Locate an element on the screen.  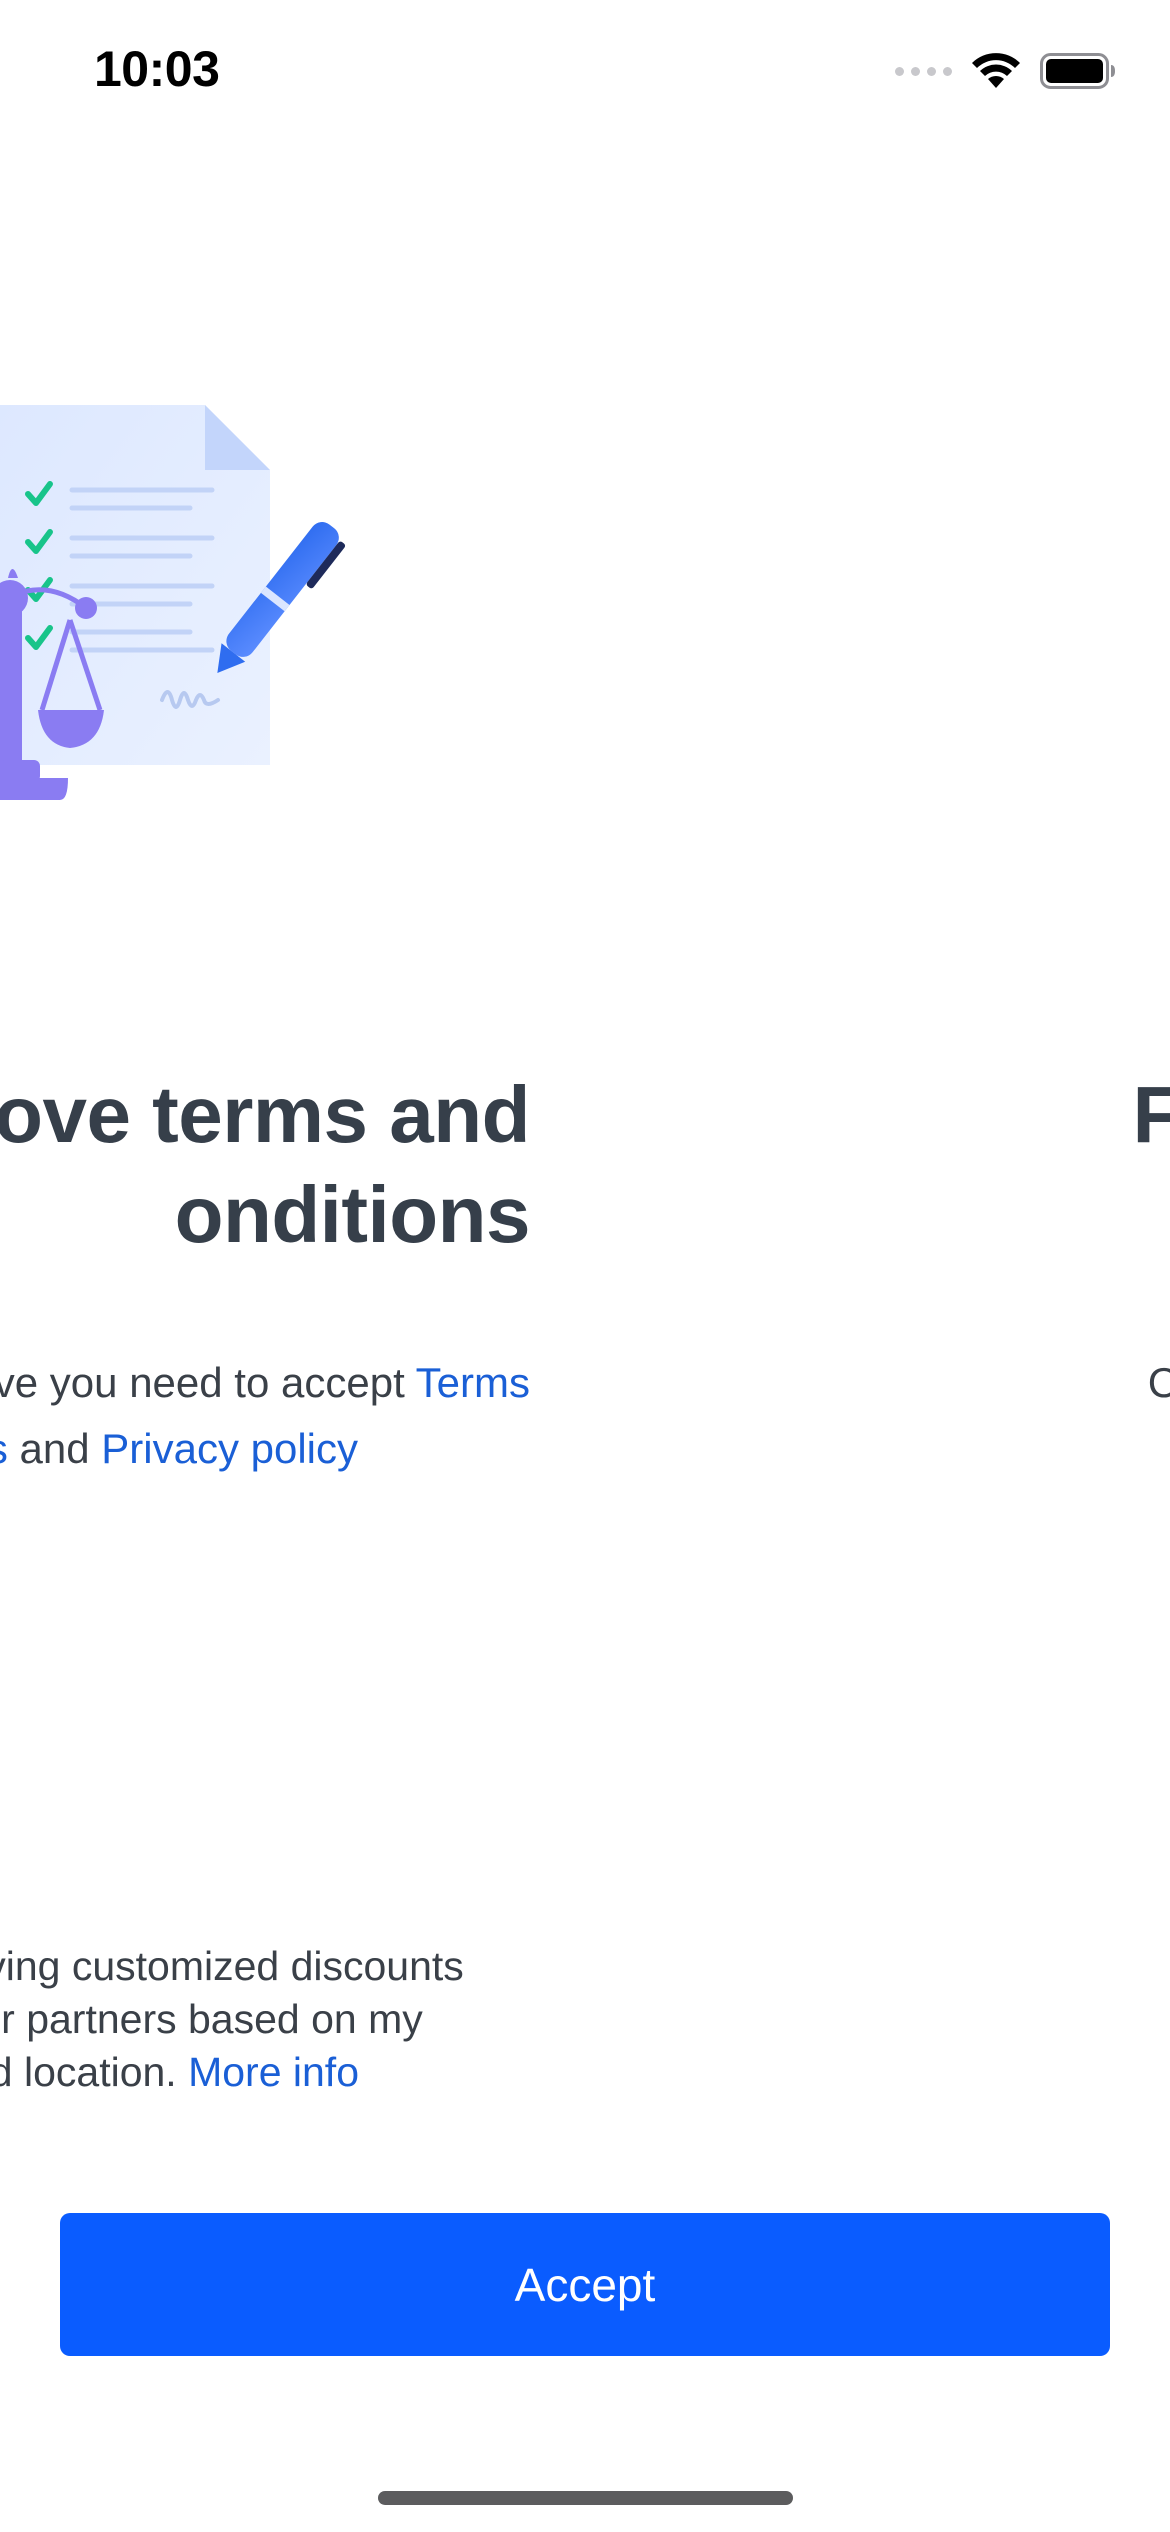
body-text: plac is located at coordinates (965, 1449).